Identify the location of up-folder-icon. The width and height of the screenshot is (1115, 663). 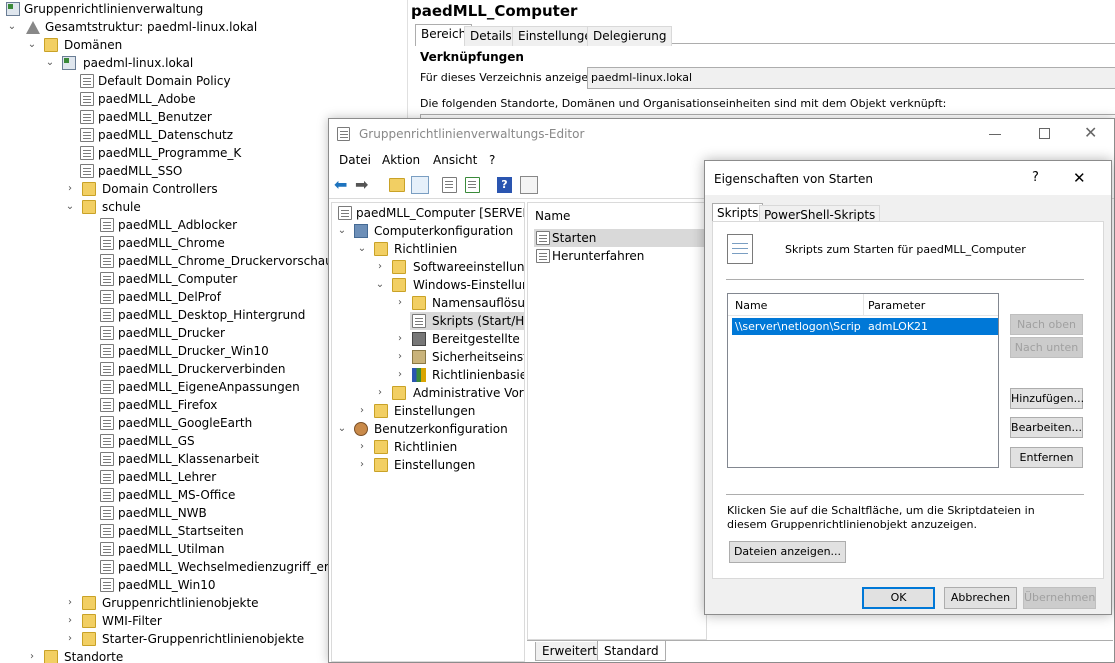
(397, 185).